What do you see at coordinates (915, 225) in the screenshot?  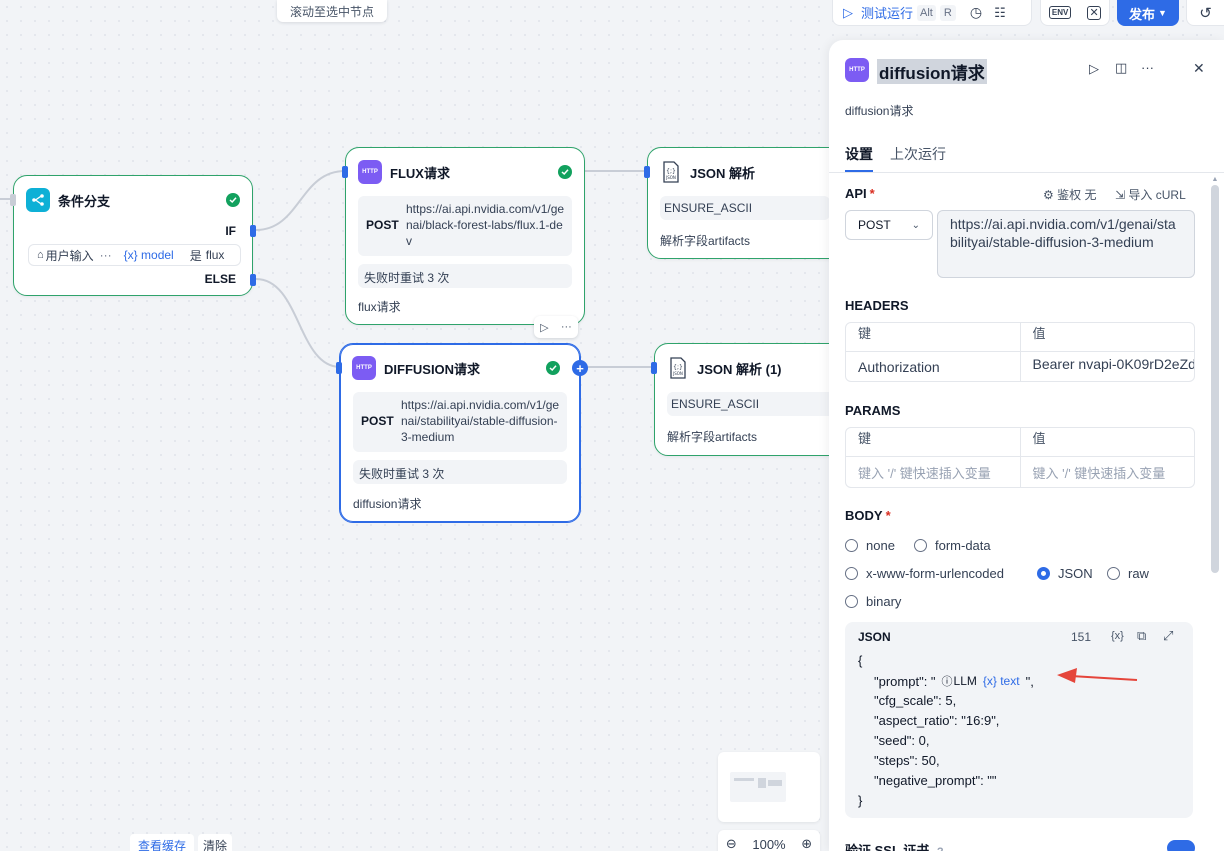 I see `chevron-down-icon: ⌄` at bounding box center [915, 225].